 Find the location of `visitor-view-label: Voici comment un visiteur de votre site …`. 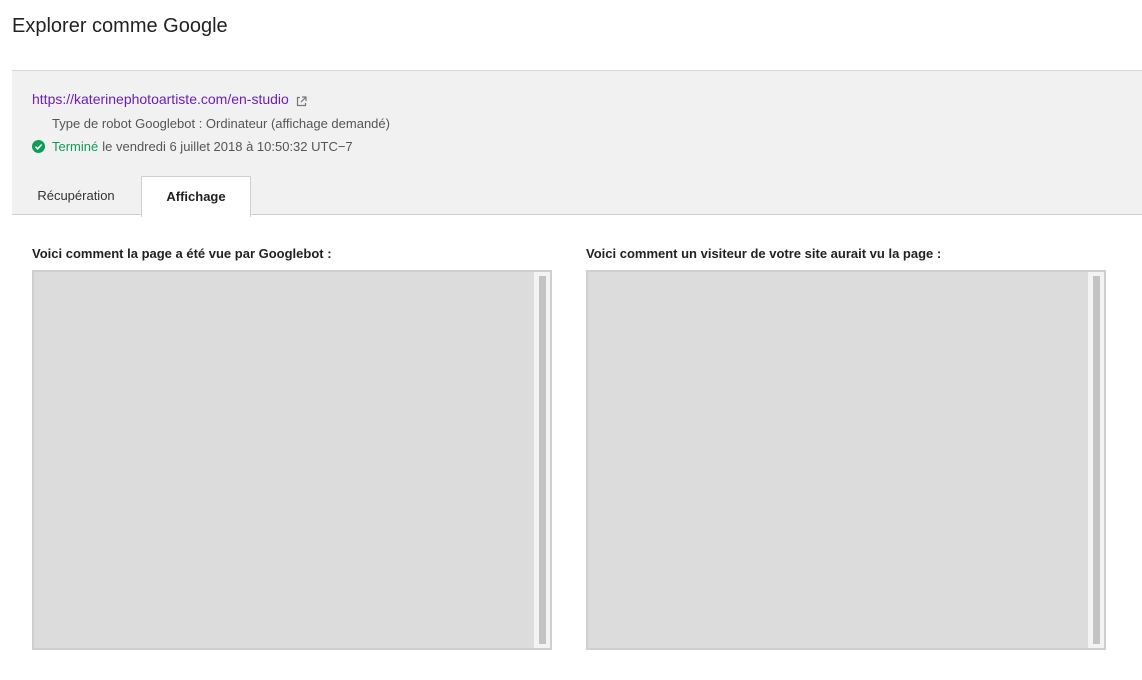

visitor-view-label: Voici comment un visiteur de votre site … is located at coordinates (764, 253).